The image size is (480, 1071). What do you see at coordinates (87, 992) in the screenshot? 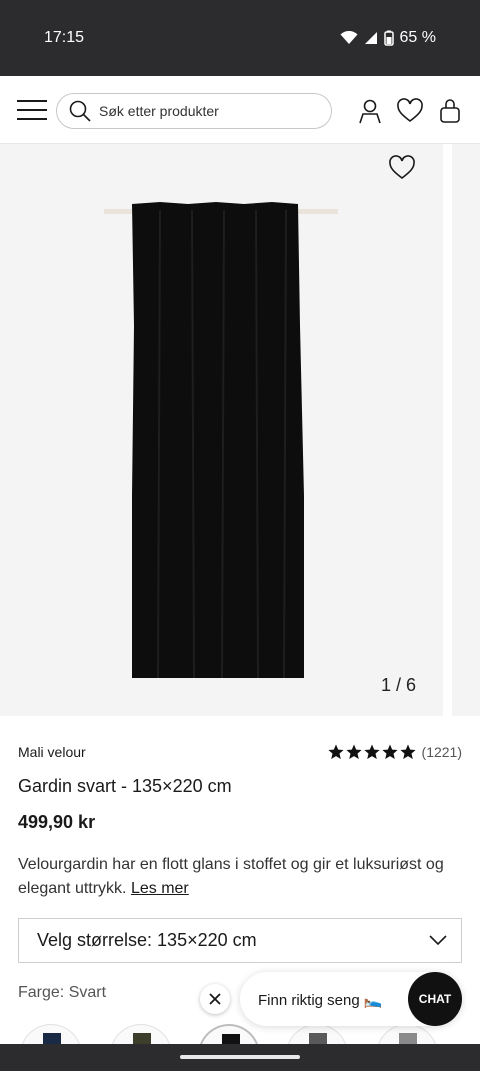
I see `color-value: Svart` at bounding box center [87, 992].